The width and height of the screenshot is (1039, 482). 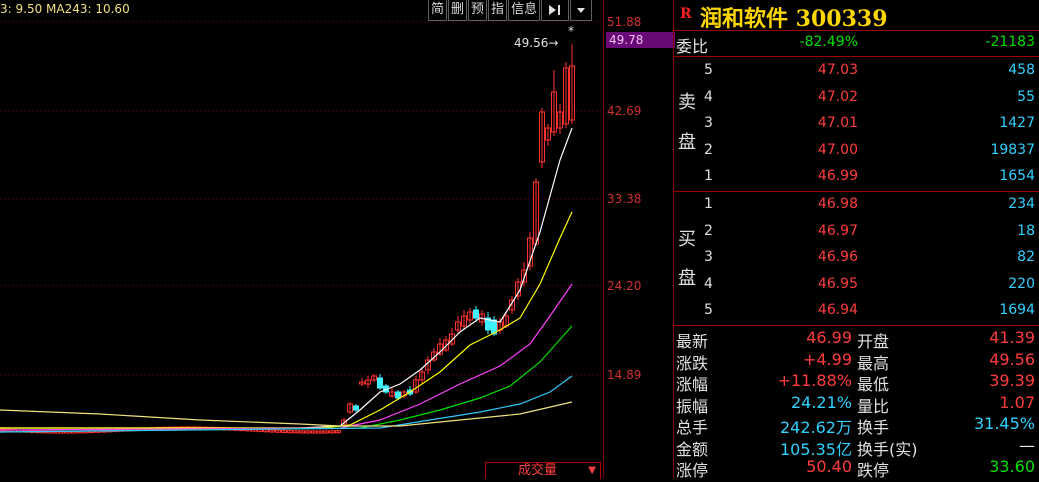 What do you see at coordinates (837, 310) in the screenshot?
I see `buy-price: 46.94` at bounding box center [837, 310].